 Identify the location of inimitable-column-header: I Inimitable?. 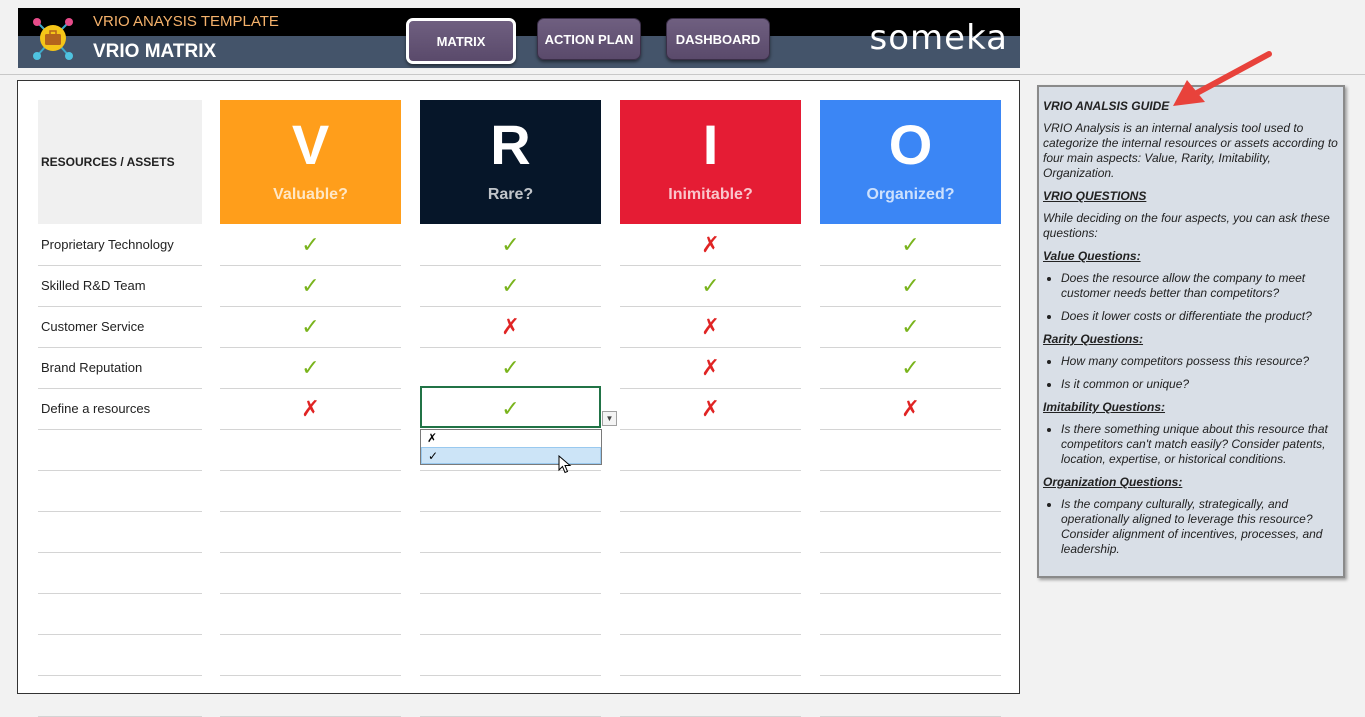
(710, 162).